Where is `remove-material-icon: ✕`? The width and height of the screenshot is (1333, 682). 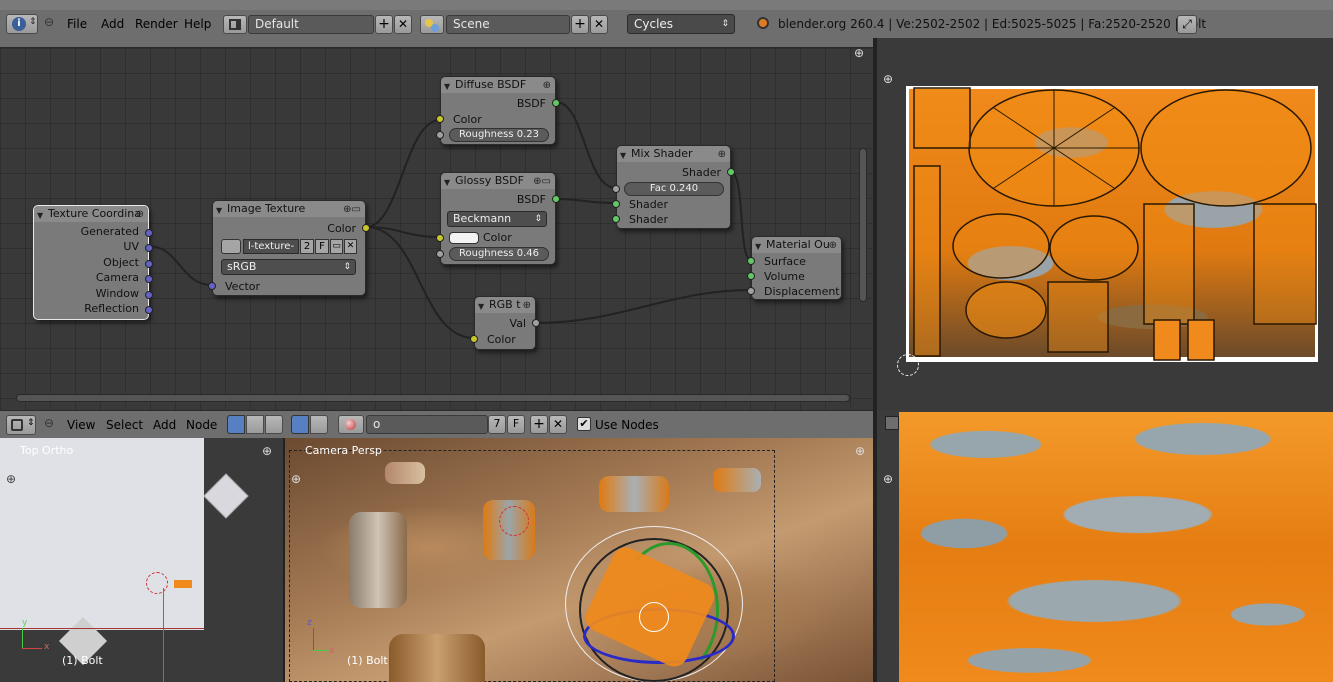
remove-material-icon: ✕ is located at coordinates (558, 424).